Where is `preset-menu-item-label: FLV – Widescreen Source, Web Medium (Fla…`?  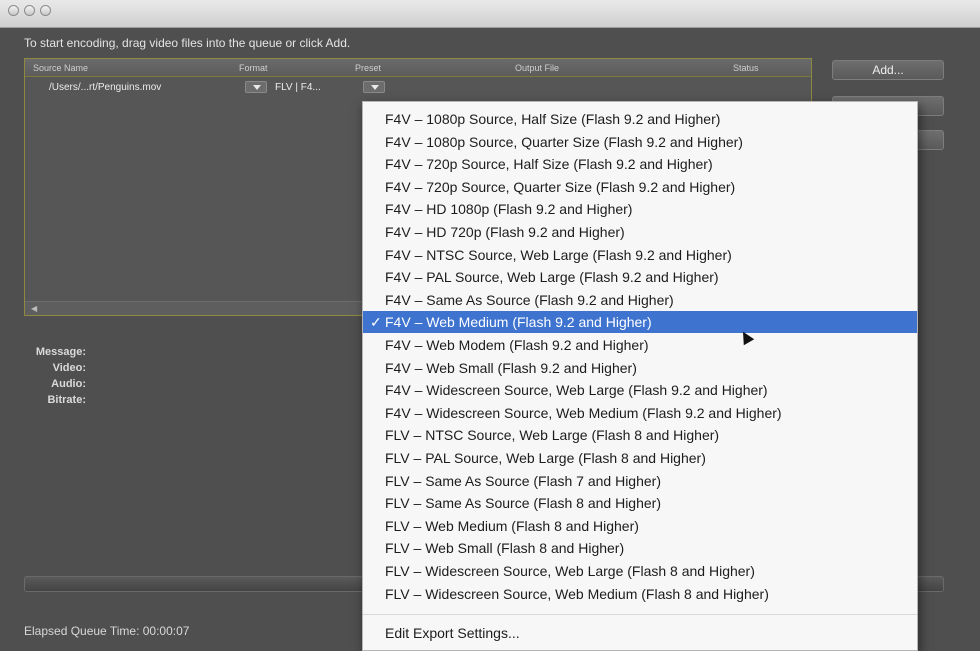 preset-menu-item-label: FLV – Widescreen Source, Web Medium (Fla… is located at coordinates (577, 593).